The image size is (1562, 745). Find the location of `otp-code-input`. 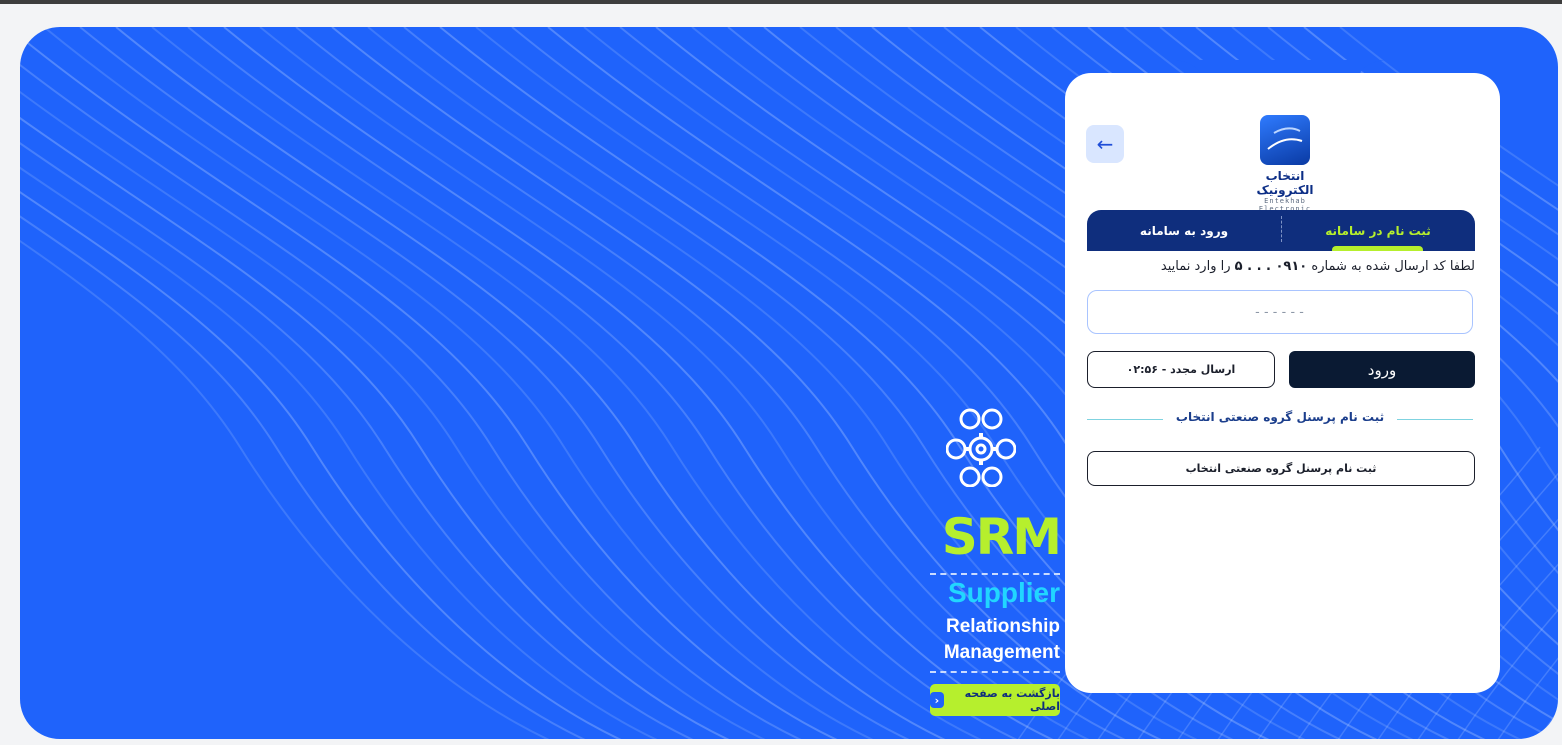

otp-code-input is located at coordinates (1280, 312).